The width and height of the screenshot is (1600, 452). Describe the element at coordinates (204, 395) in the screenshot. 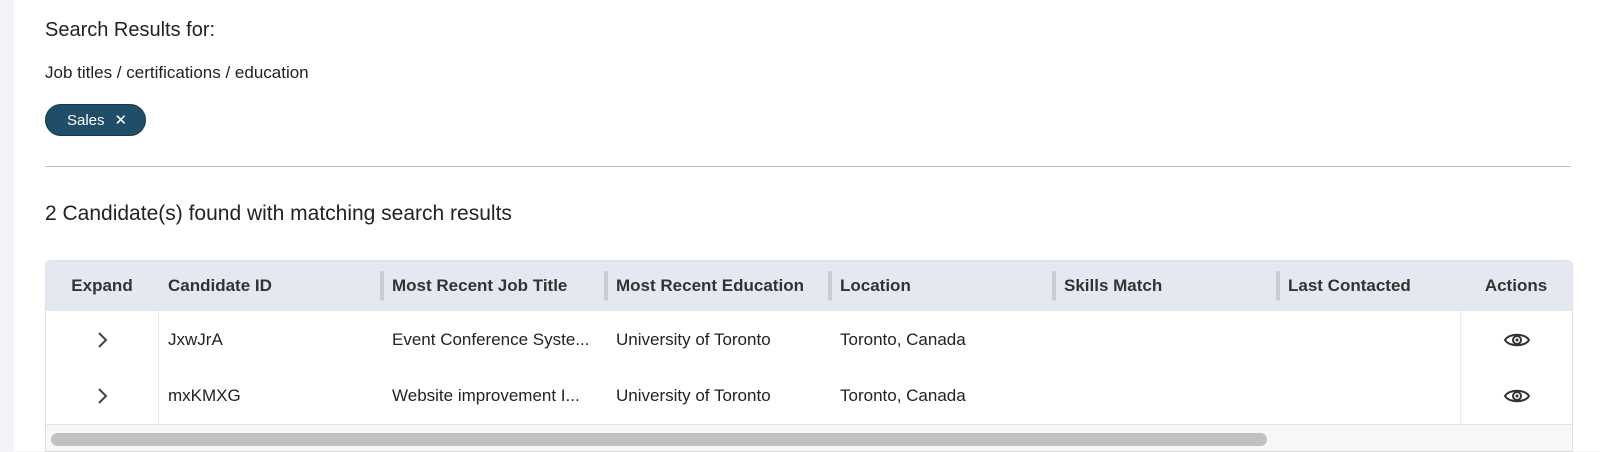

I see `cell-candidate-id: mxKMXG` at that location.